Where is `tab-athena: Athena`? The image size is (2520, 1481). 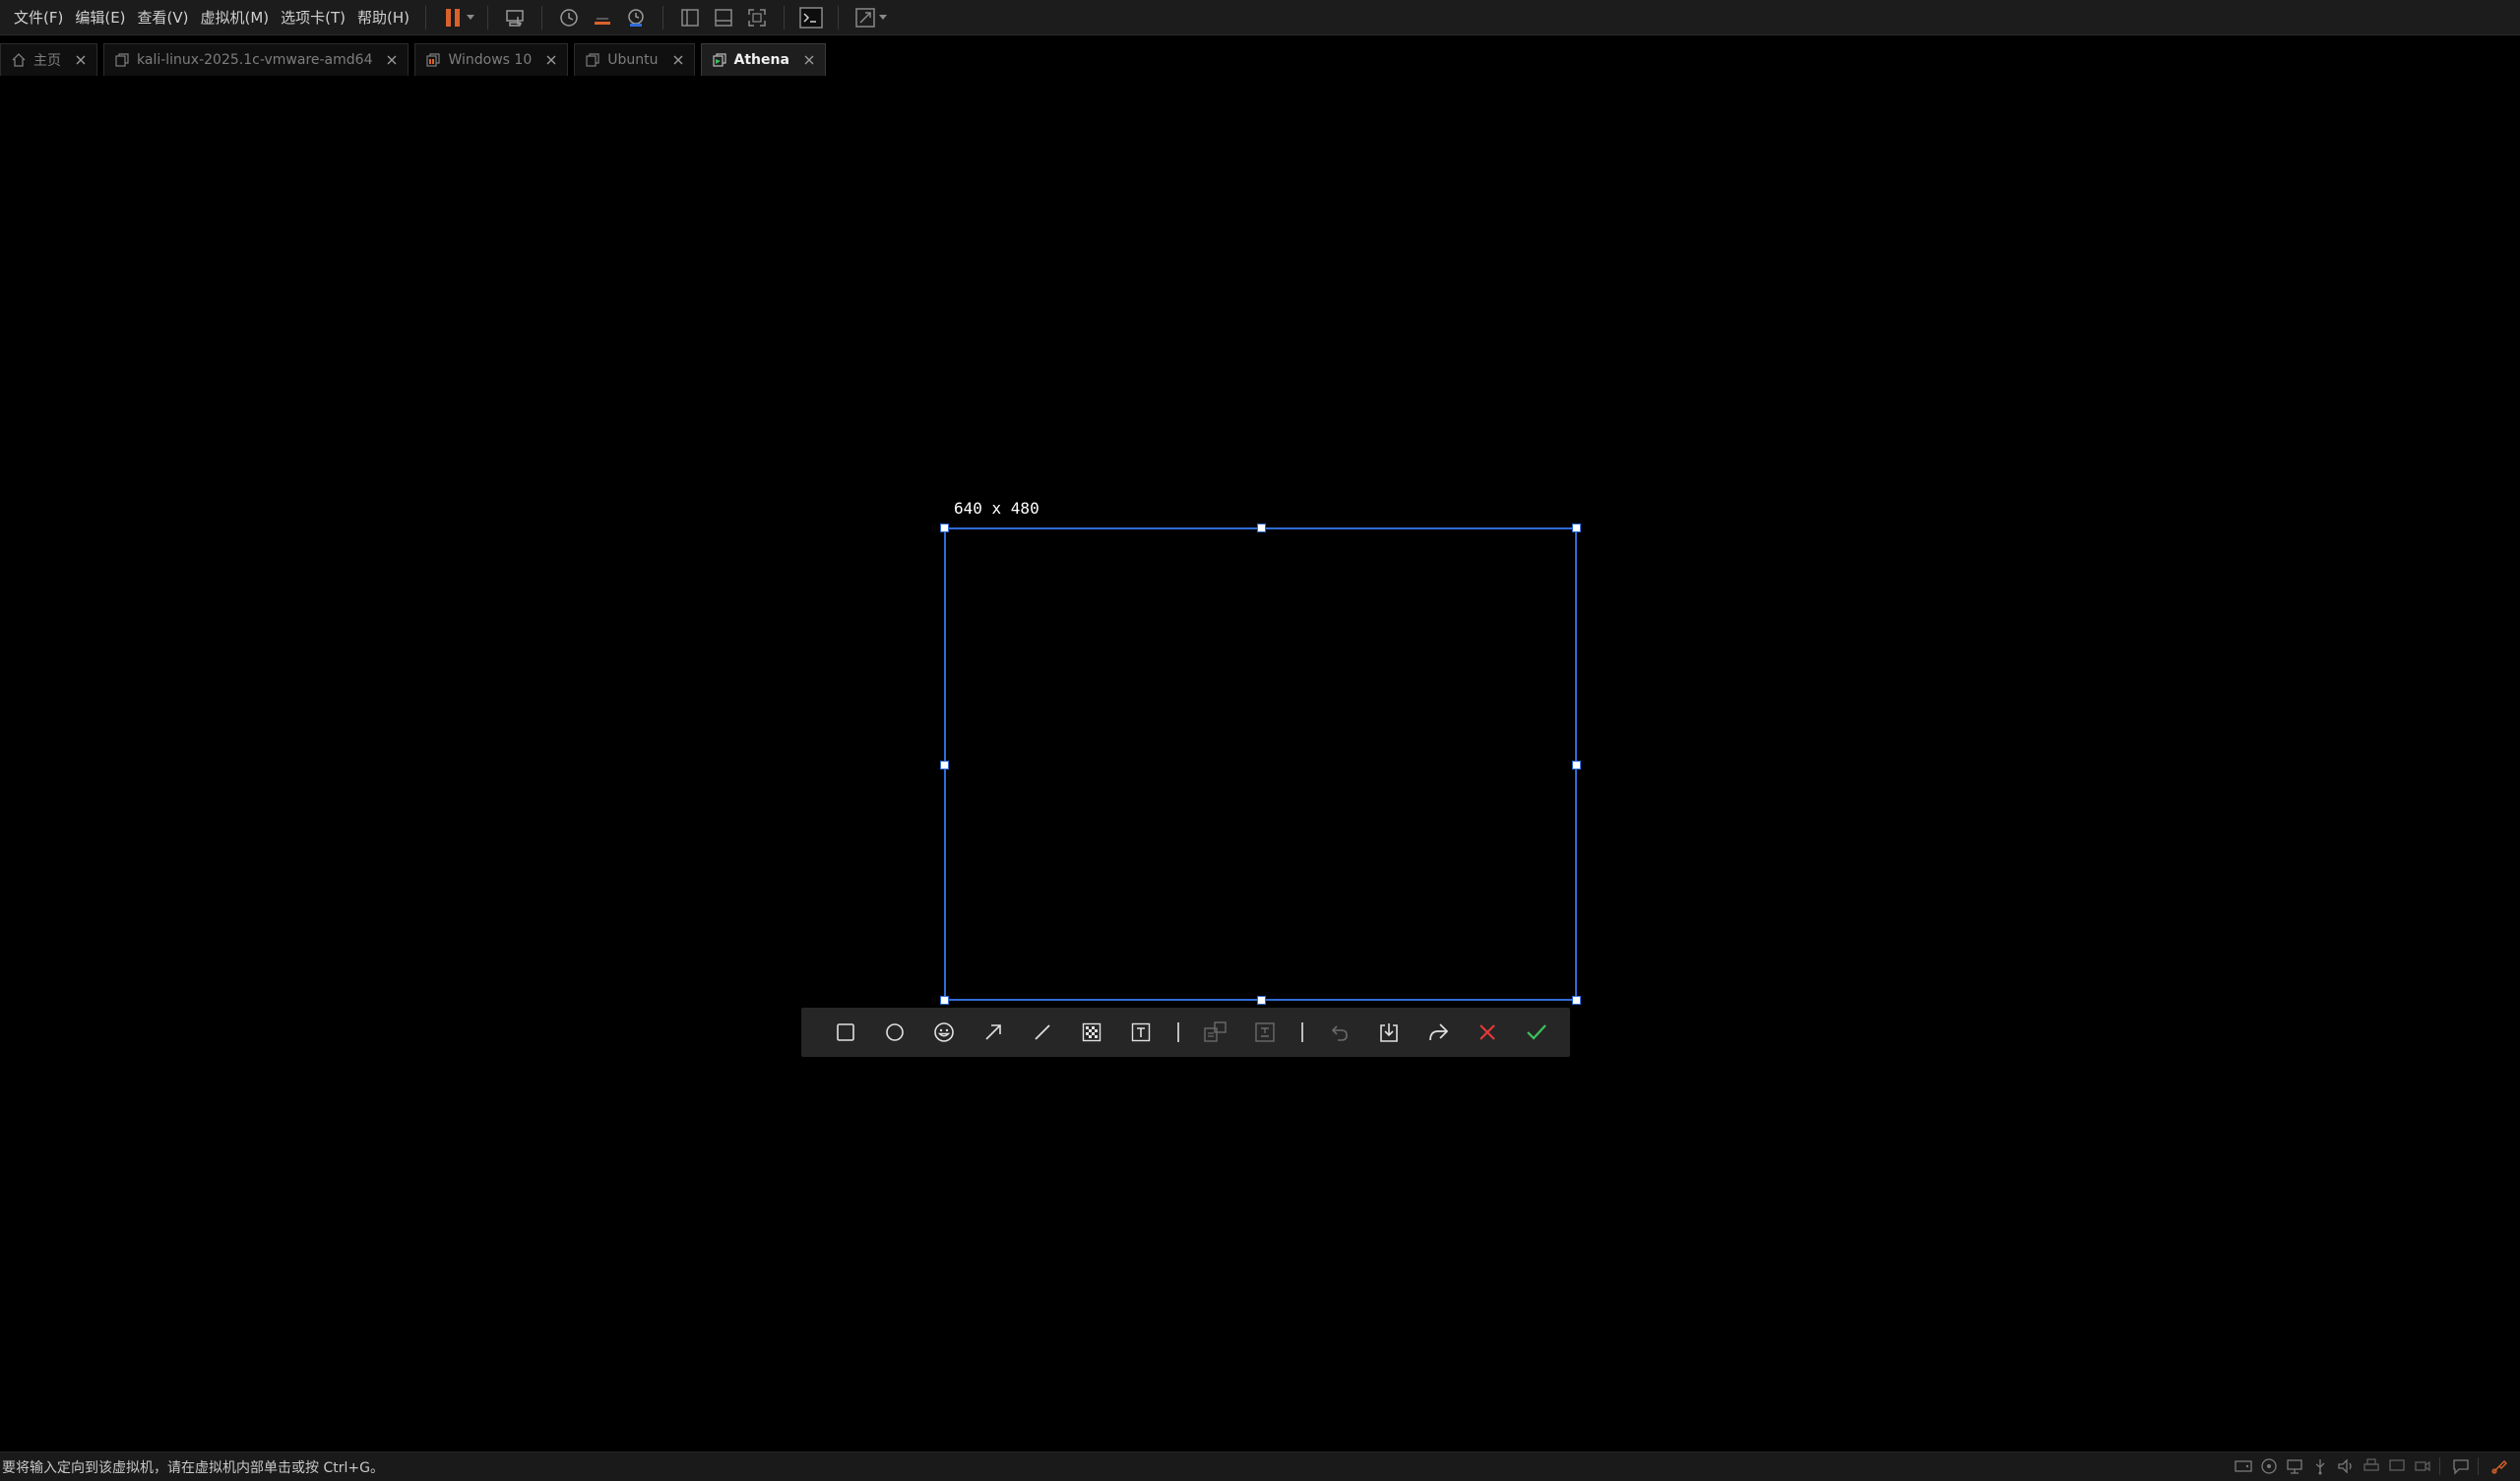
tab-athena: Athena is located at coordinates (763, 59).